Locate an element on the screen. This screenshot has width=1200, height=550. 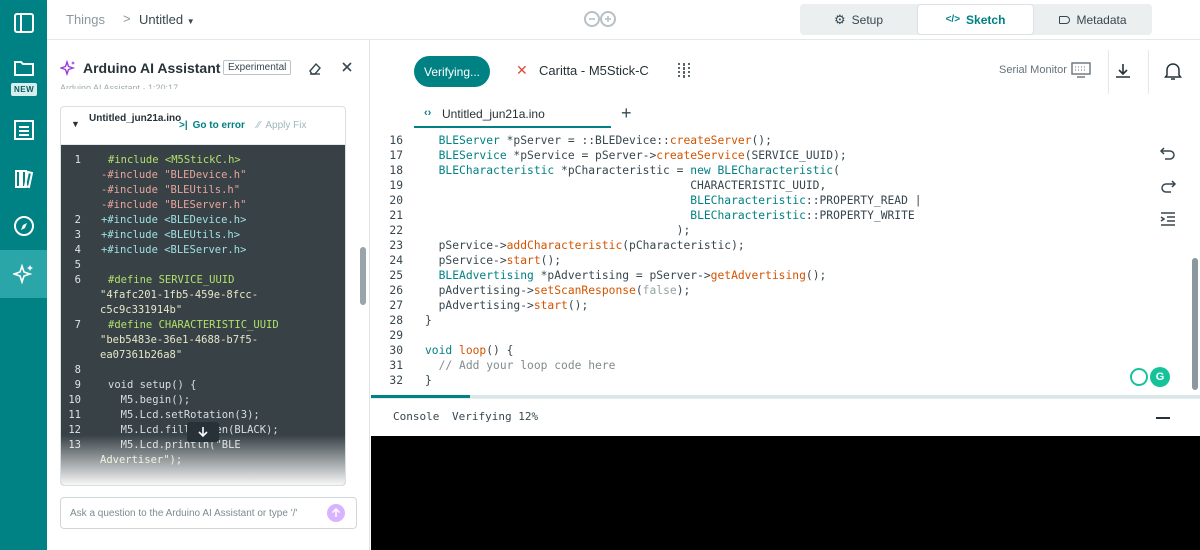
diff-line-code: M5.Lcd.setRotation(3); is located at coordinates (184, 415).